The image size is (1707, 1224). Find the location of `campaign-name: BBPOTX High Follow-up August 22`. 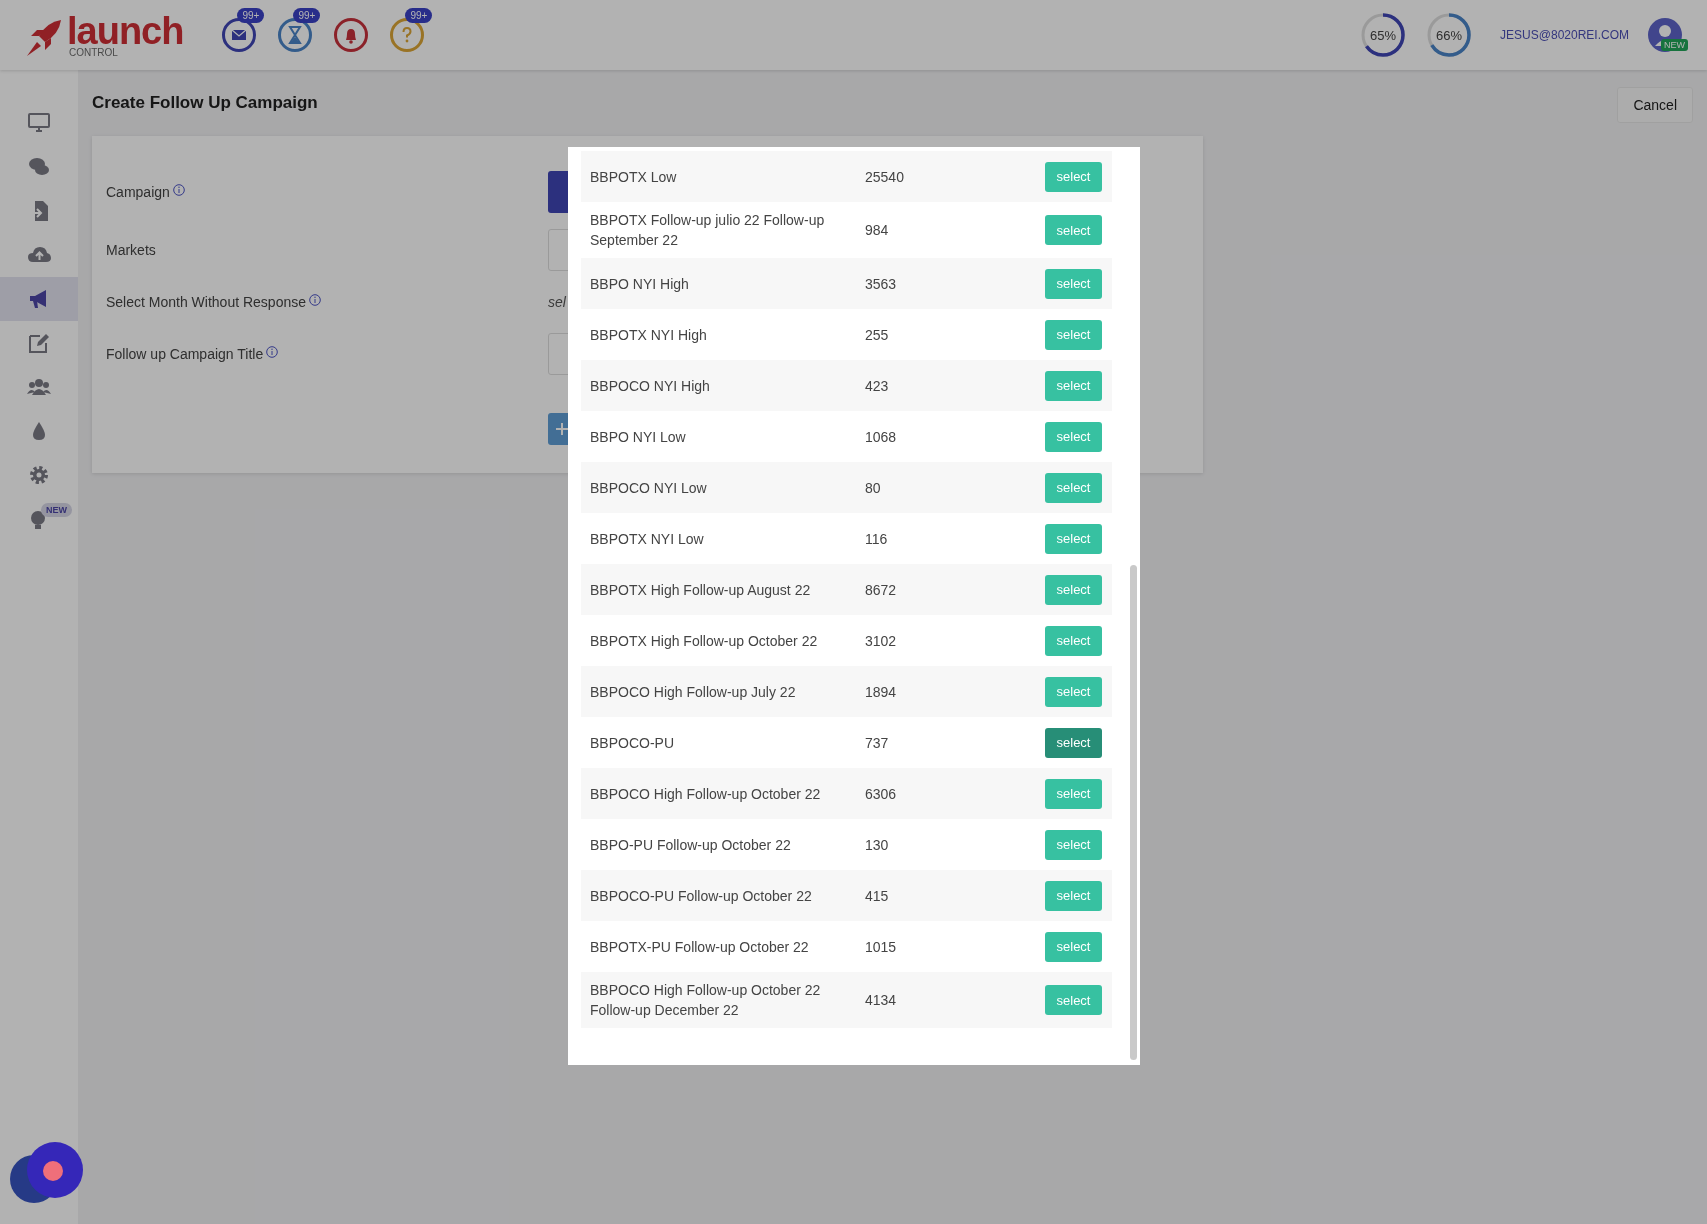

campaign-name: BBPOTX High Follow-up August 22 is located at coordinates (701, 590).